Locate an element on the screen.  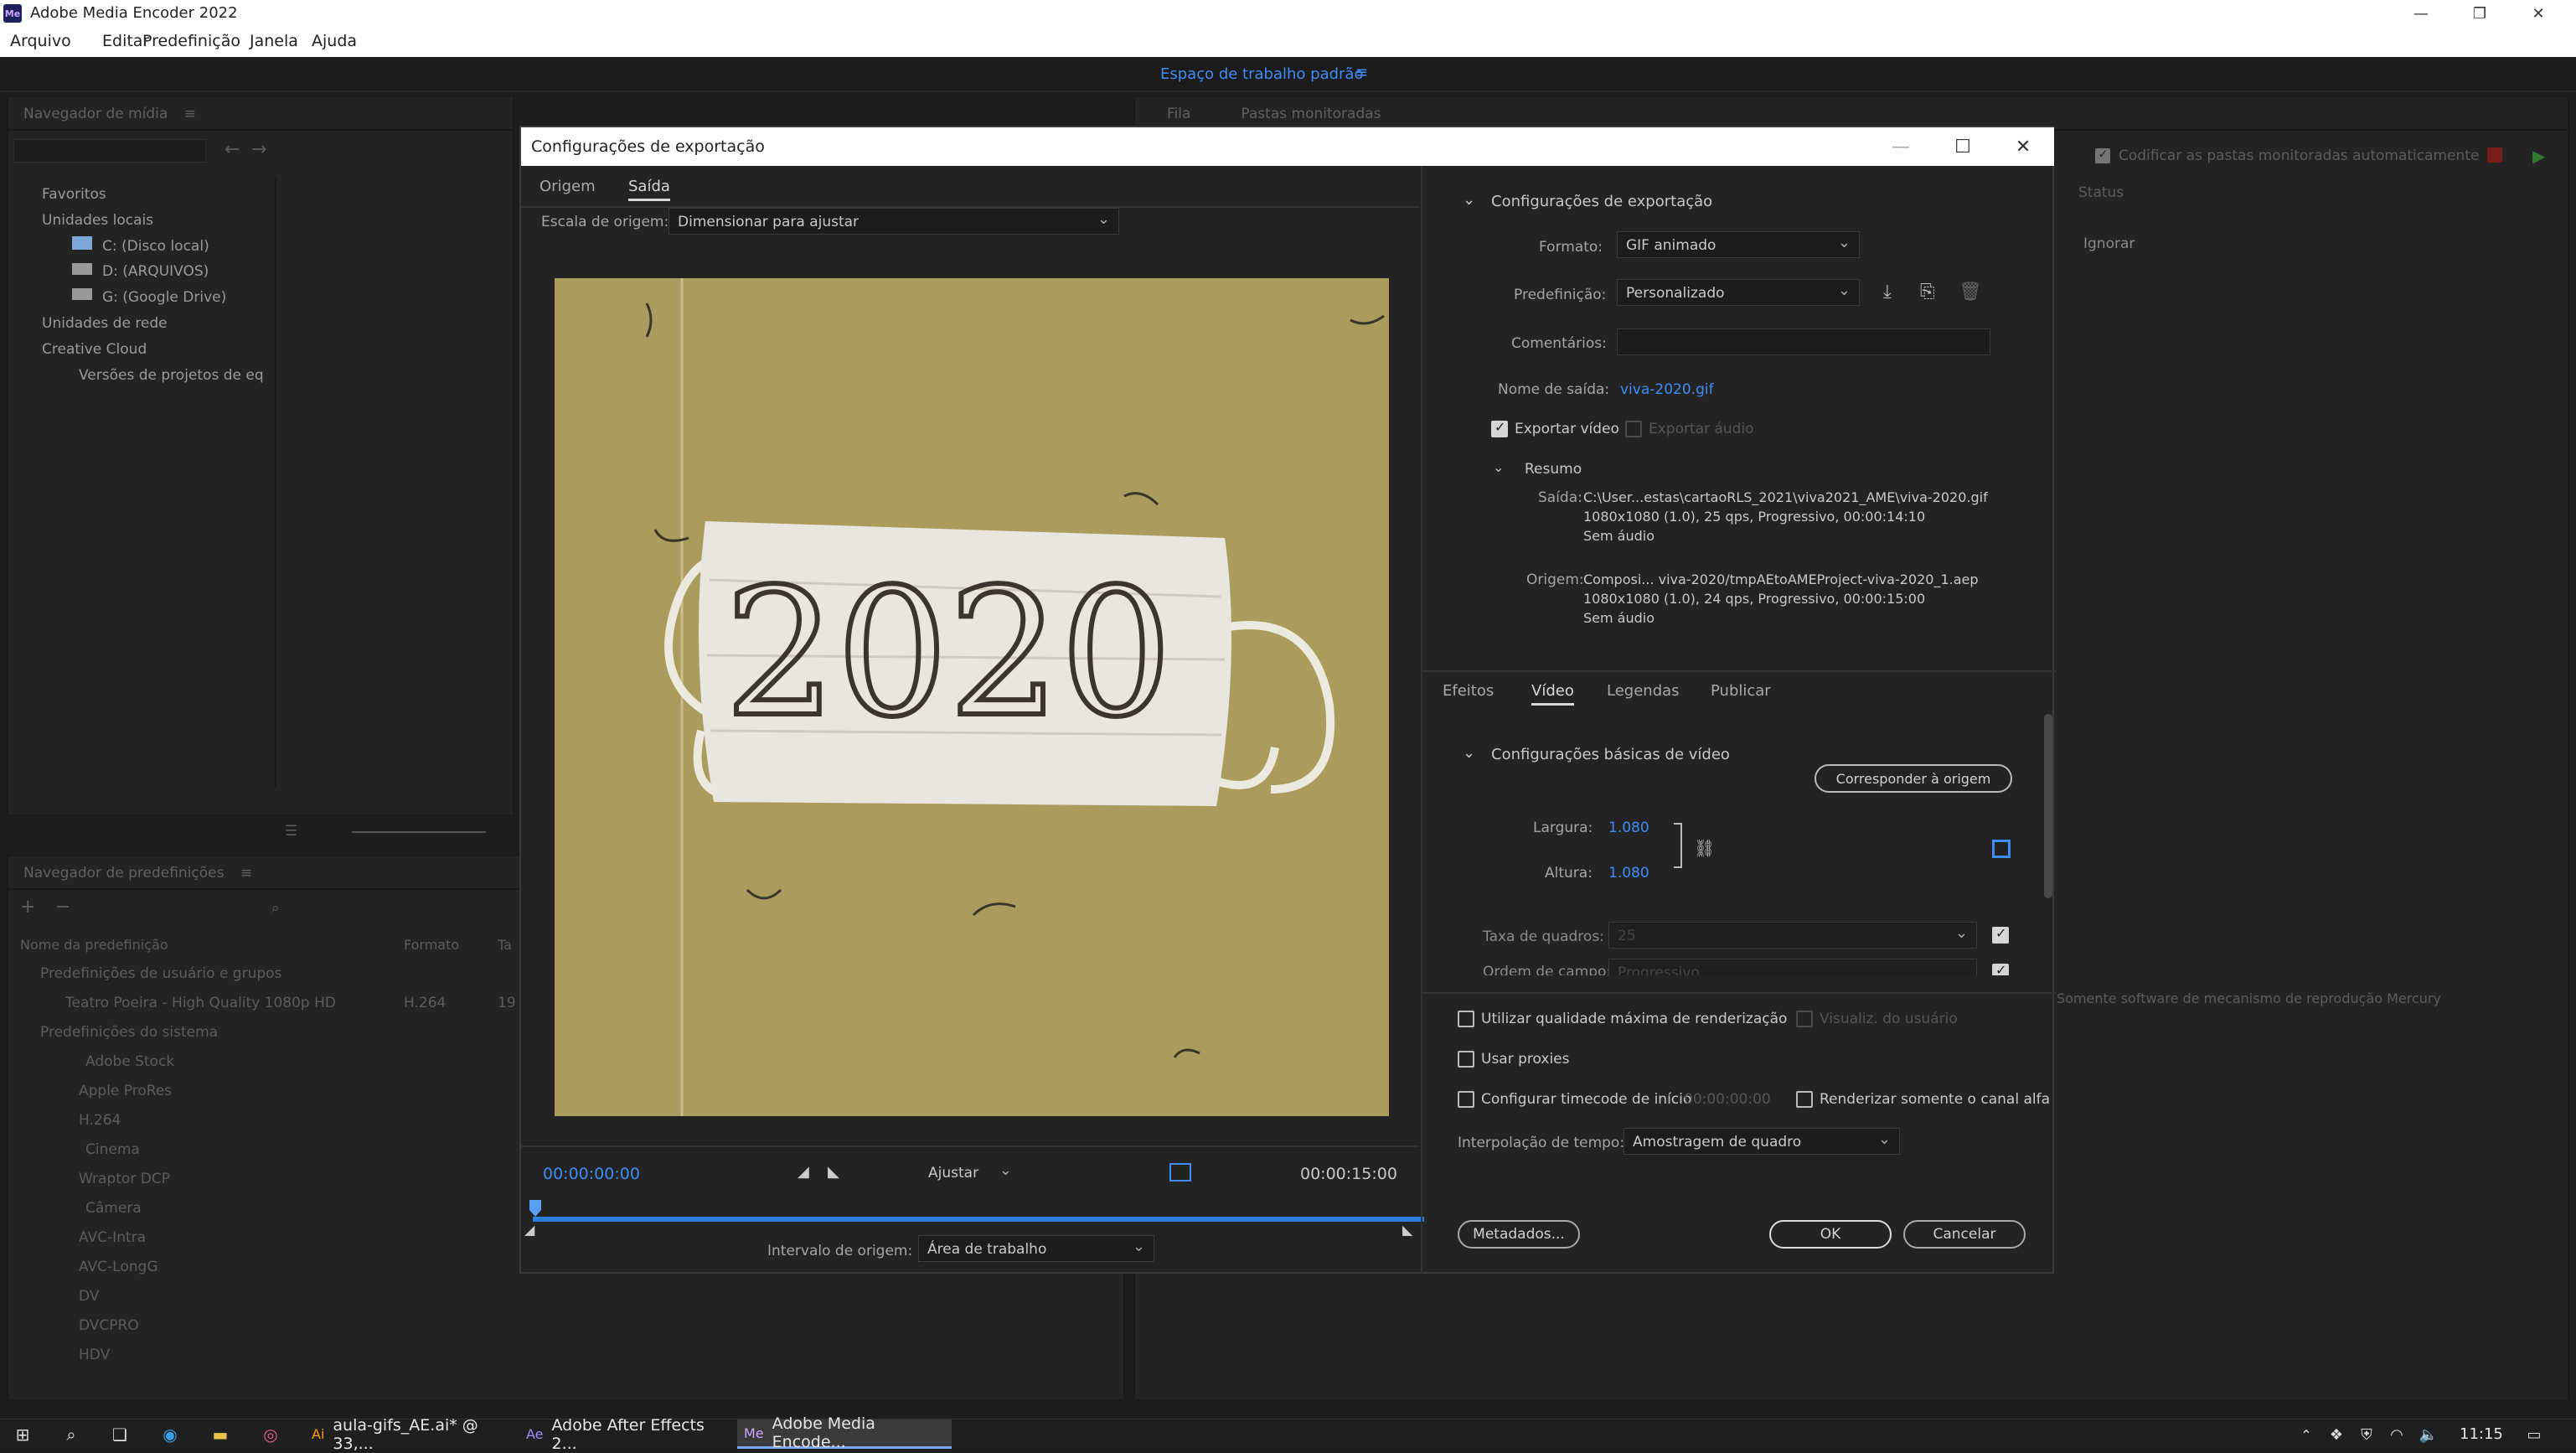
tab-fila: Fila is located at coordinates (1178, 114).